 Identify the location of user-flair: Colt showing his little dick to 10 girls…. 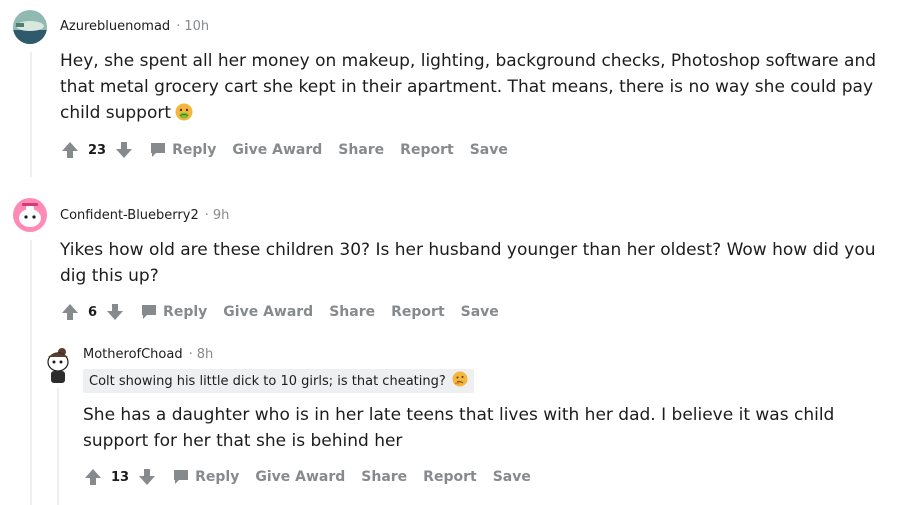
(278, 381).